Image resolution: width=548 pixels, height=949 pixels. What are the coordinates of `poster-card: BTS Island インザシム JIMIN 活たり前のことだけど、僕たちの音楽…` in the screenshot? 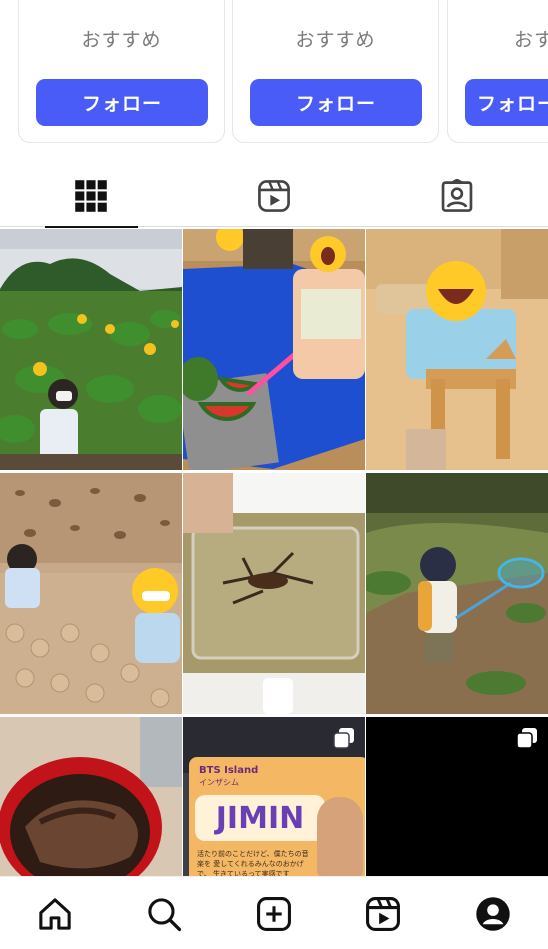 It's located at (277, 816).